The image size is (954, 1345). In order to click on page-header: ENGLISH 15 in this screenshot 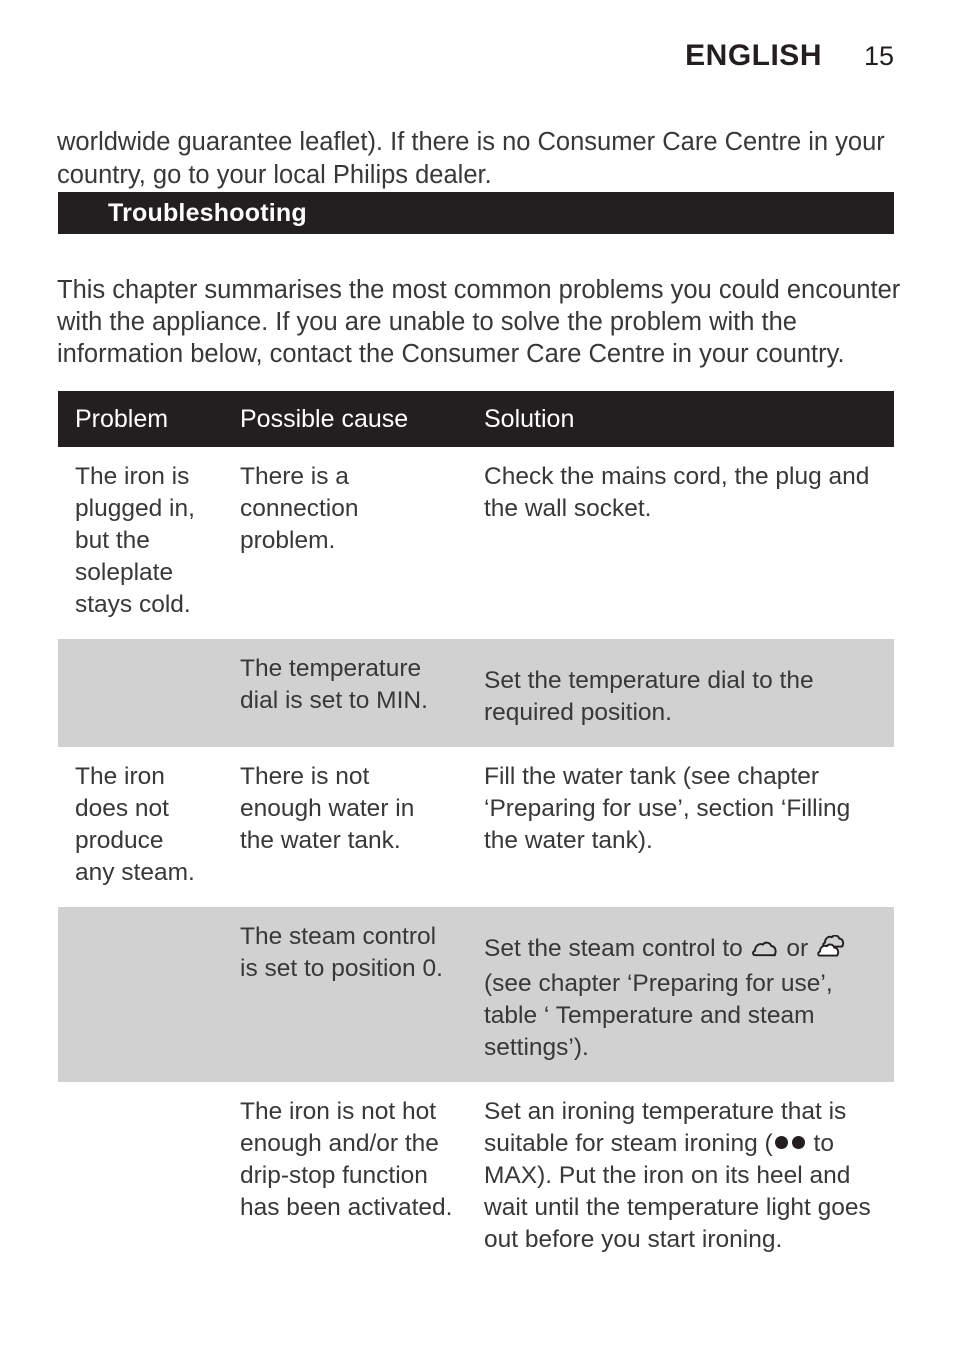, I will do `click(476, 56)`.